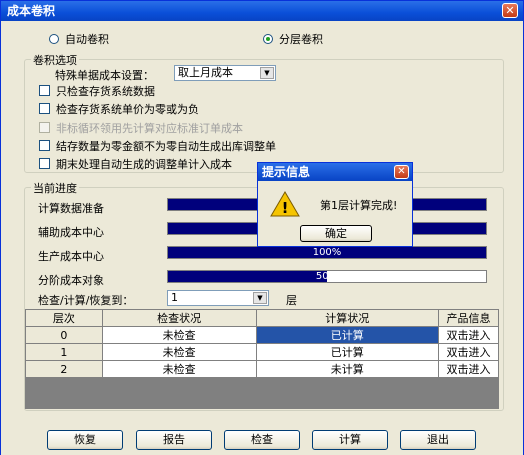 This screenshot has width=524, height=455. Describe the element at coordinates (31, 11) in the screenshot. I see `window-title: 成本卷积` at that location.